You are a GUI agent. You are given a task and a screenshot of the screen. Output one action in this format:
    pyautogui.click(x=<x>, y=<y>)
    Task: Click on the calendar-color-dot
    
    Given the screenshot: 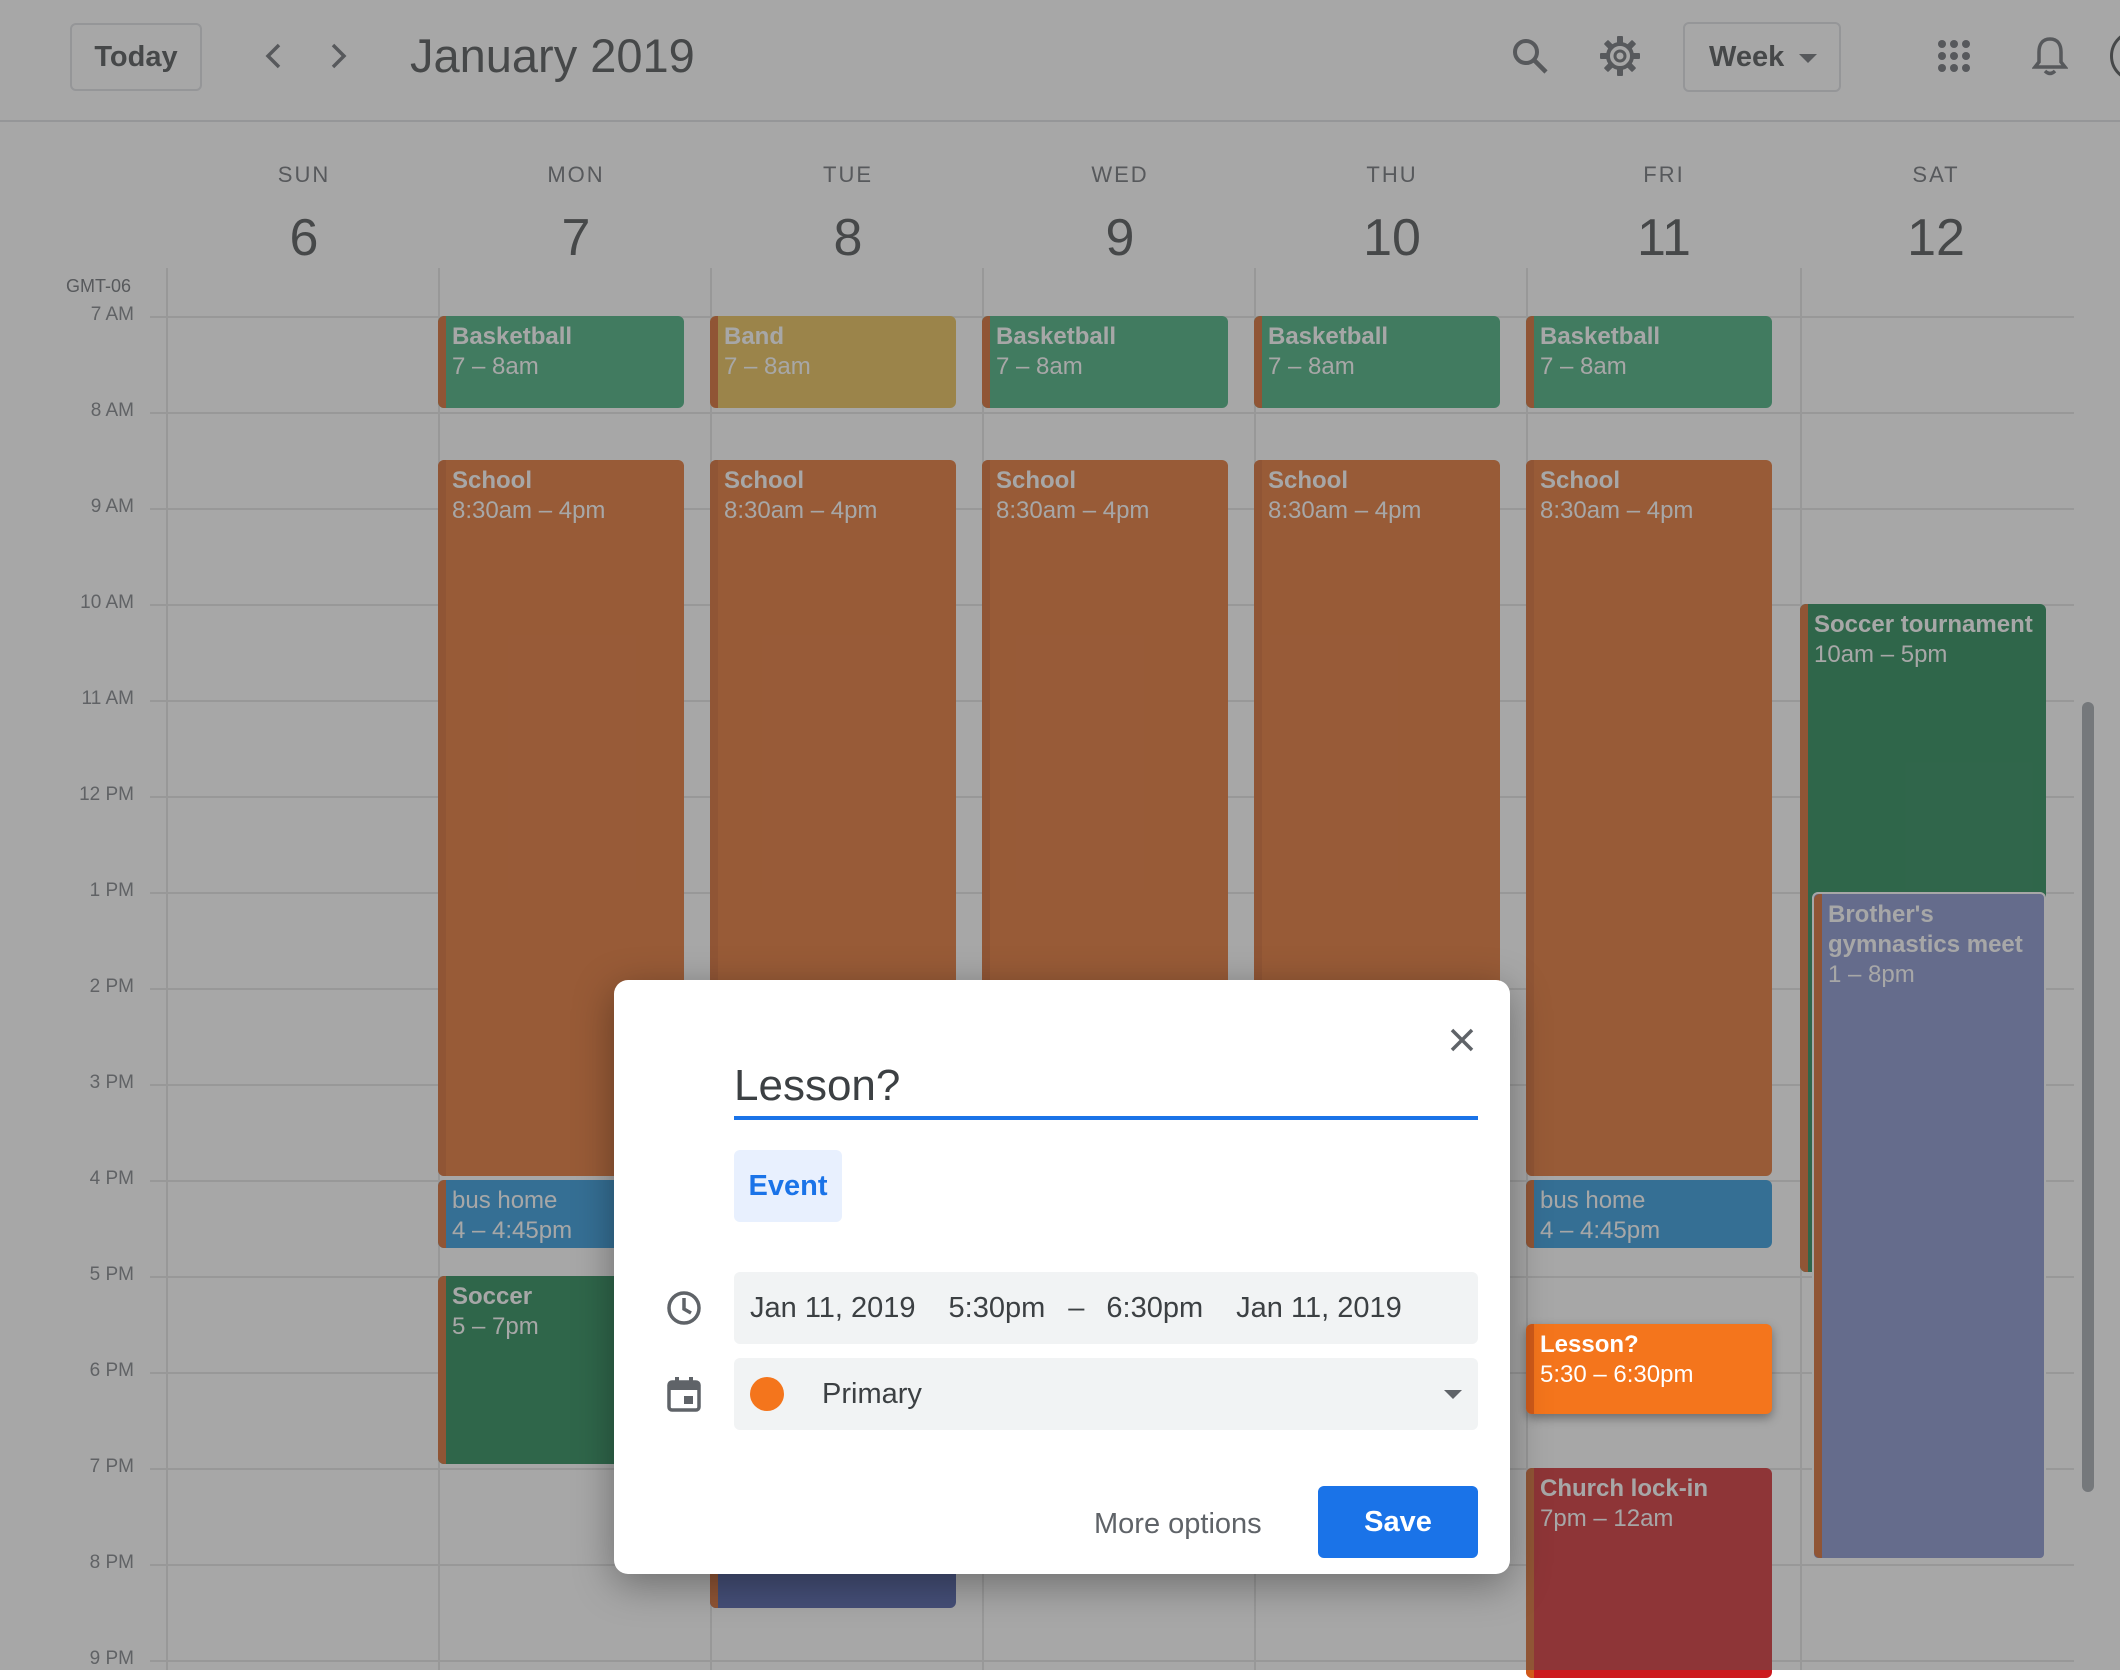 What is the action you would take?
    pyautogui.click(x=767, y=1394)
    